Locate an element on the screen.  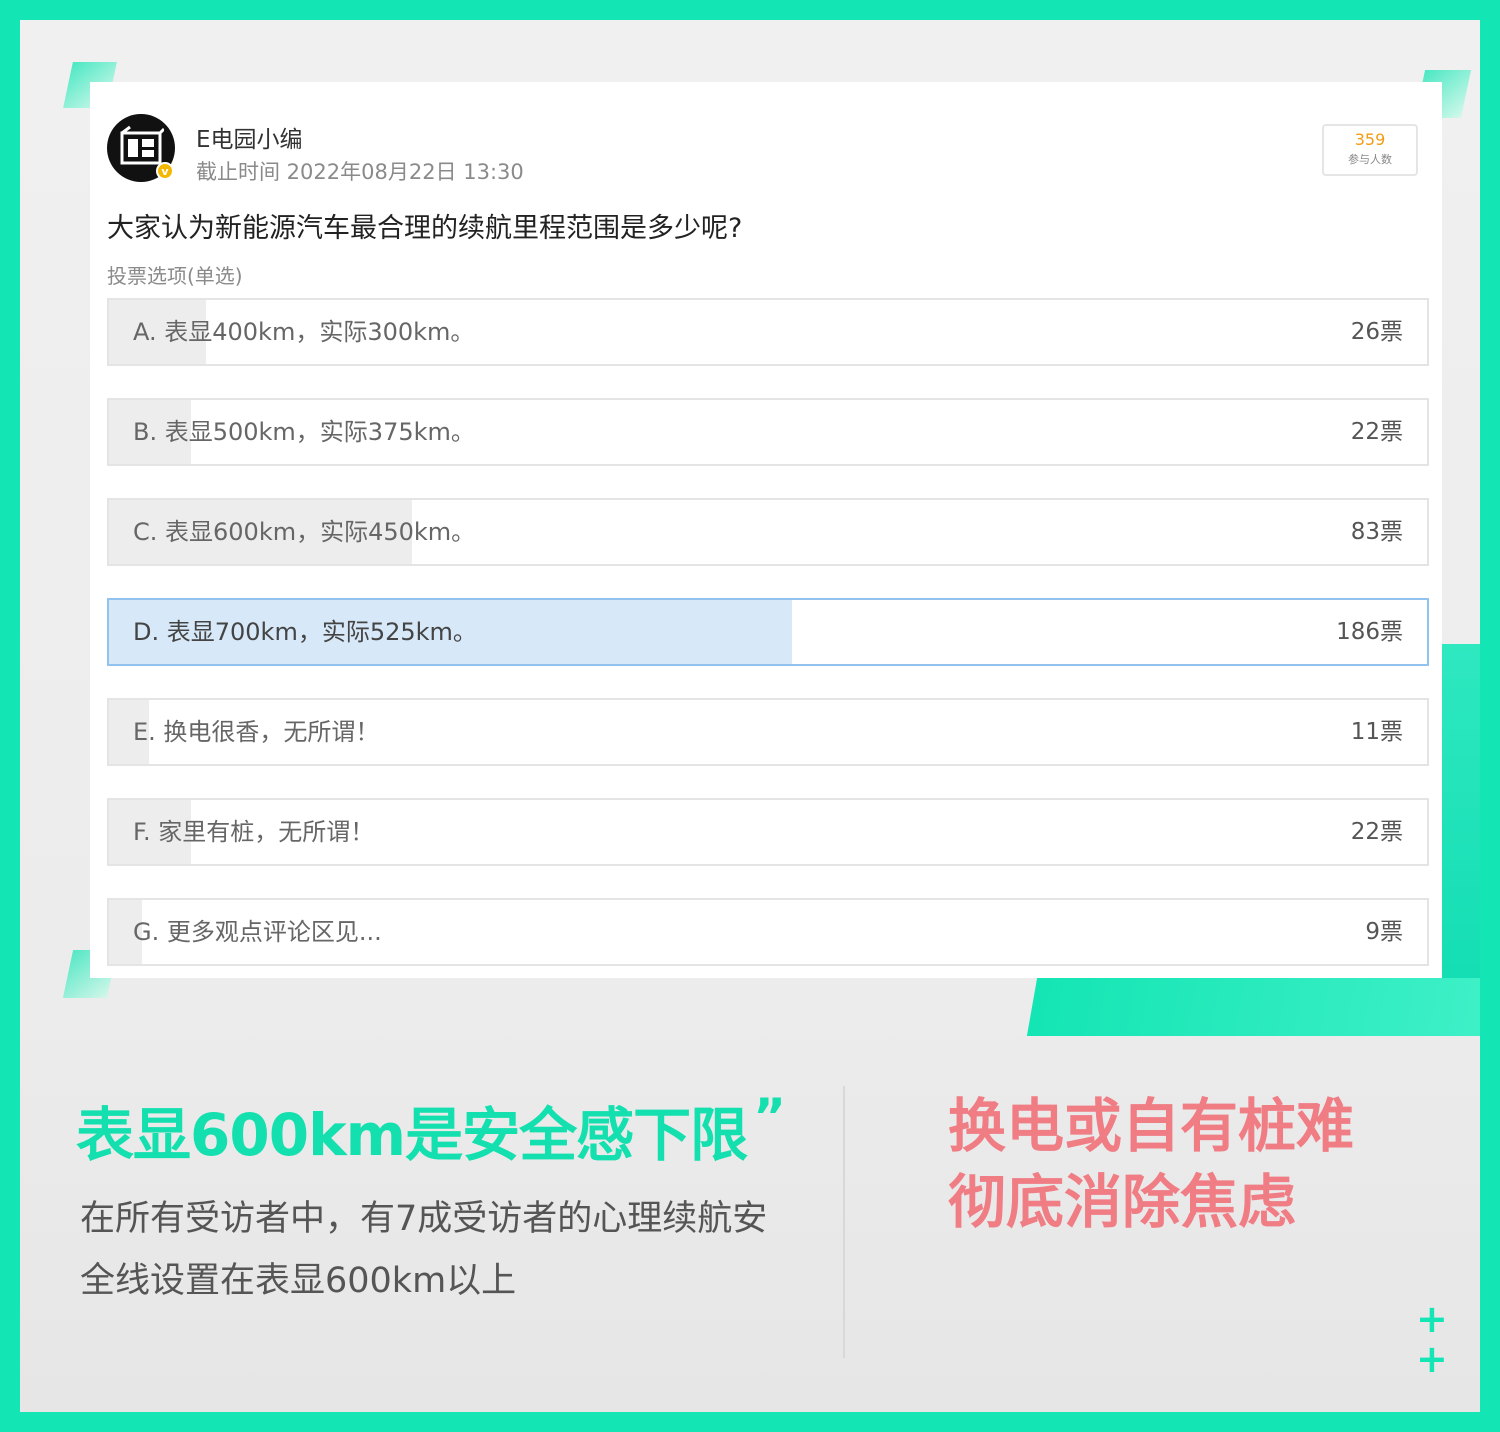
quote-mark: ” is located at coordinates (769, 1117).